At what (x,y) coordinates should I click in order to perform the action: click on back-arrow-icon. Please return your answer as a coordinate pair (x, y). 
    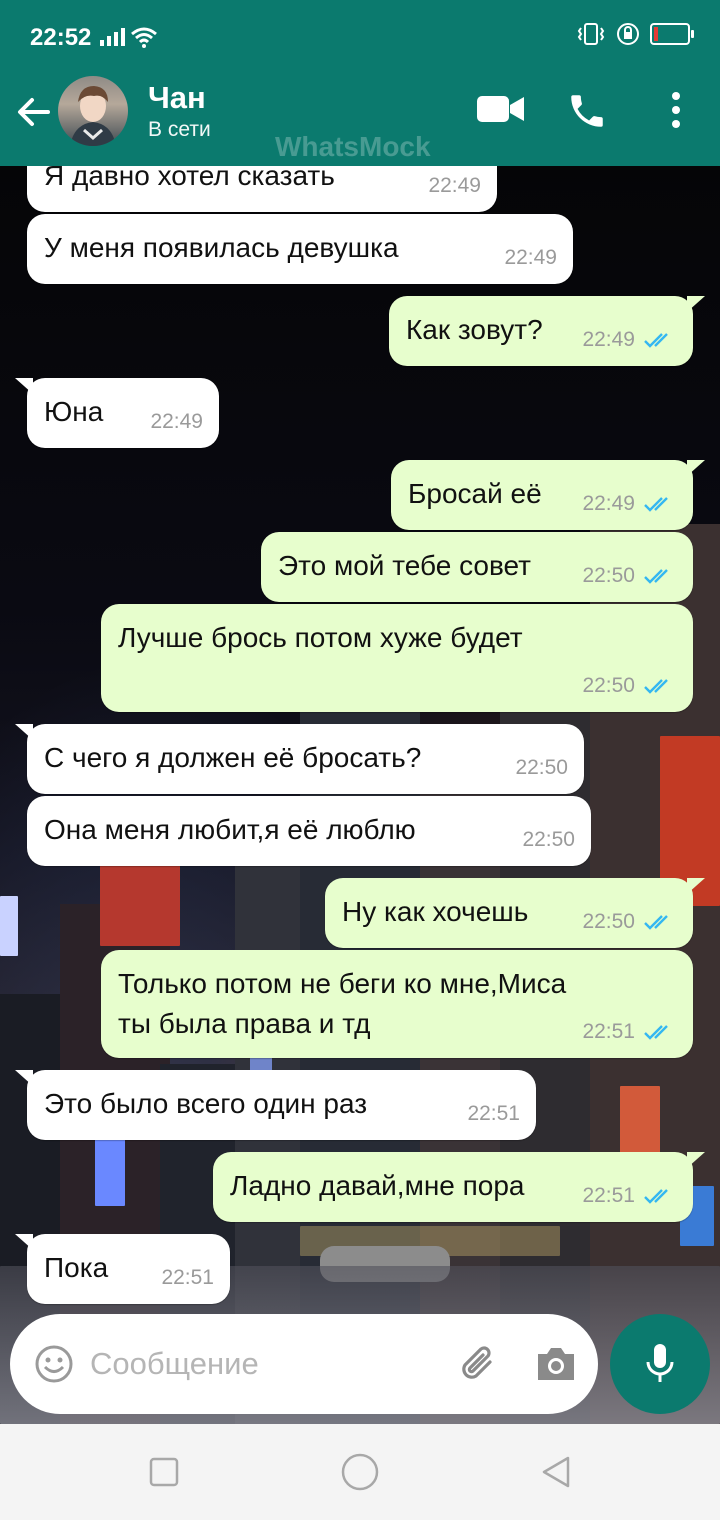
    Looking at the image, I should click on (34, 112).